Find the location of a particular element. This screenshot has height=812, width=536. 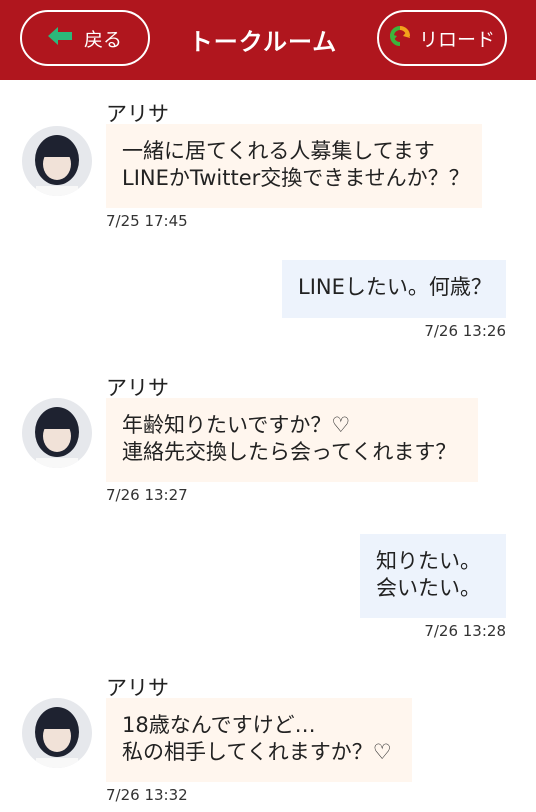

message-bubble: LINEしたい。何歳？ is located at coordinates (394, 289).